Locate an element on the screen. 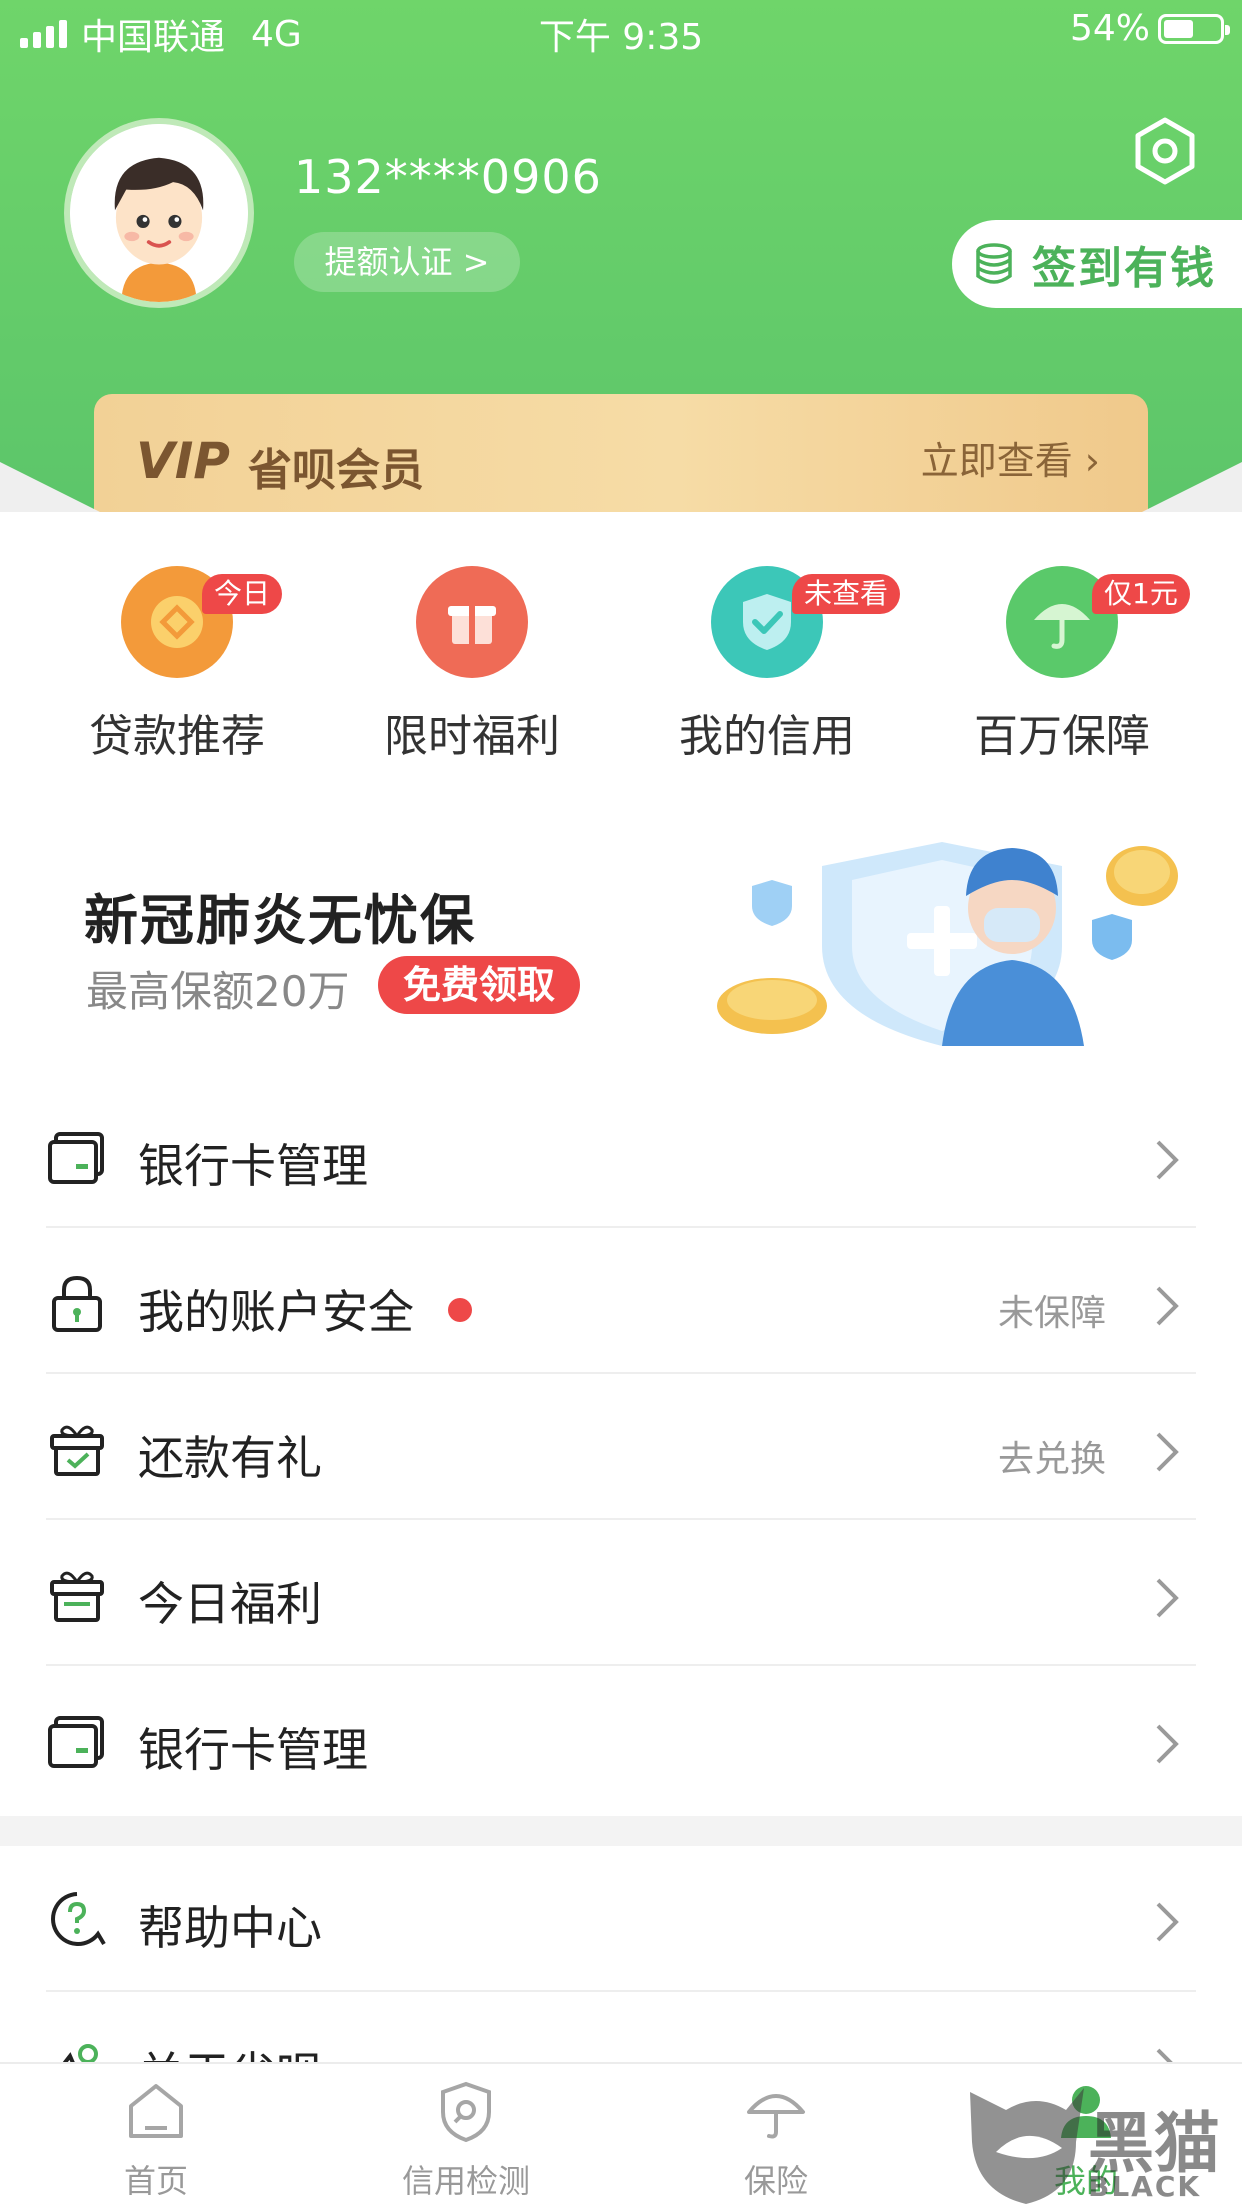  watermark-subtext: BLACK CAT is located at coordinates (1145, 2189).